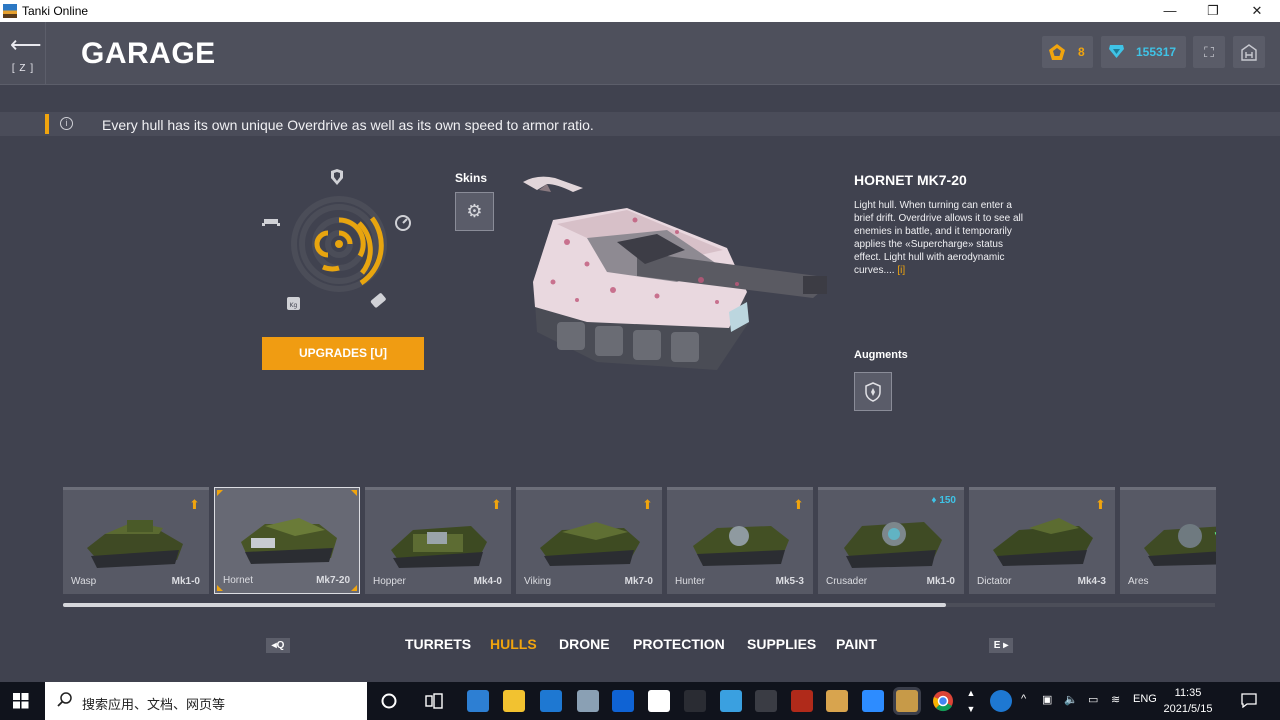 The image size is (1280, 720). I want to click on hull-card-name: Viking, so click(538, 581).